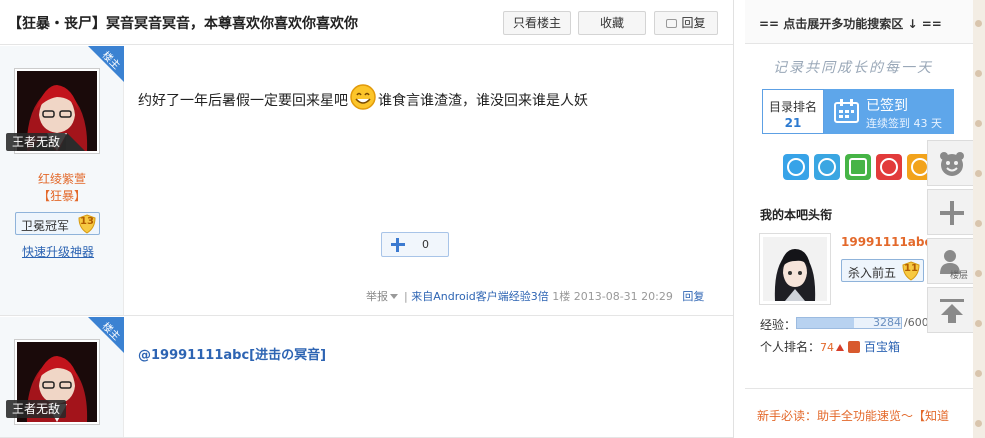 The image size is (985, 438). What do you see at coordinates (911, 268) in the screenshot?
I see `my-level-number: 11` at bounding box center [911, 268].